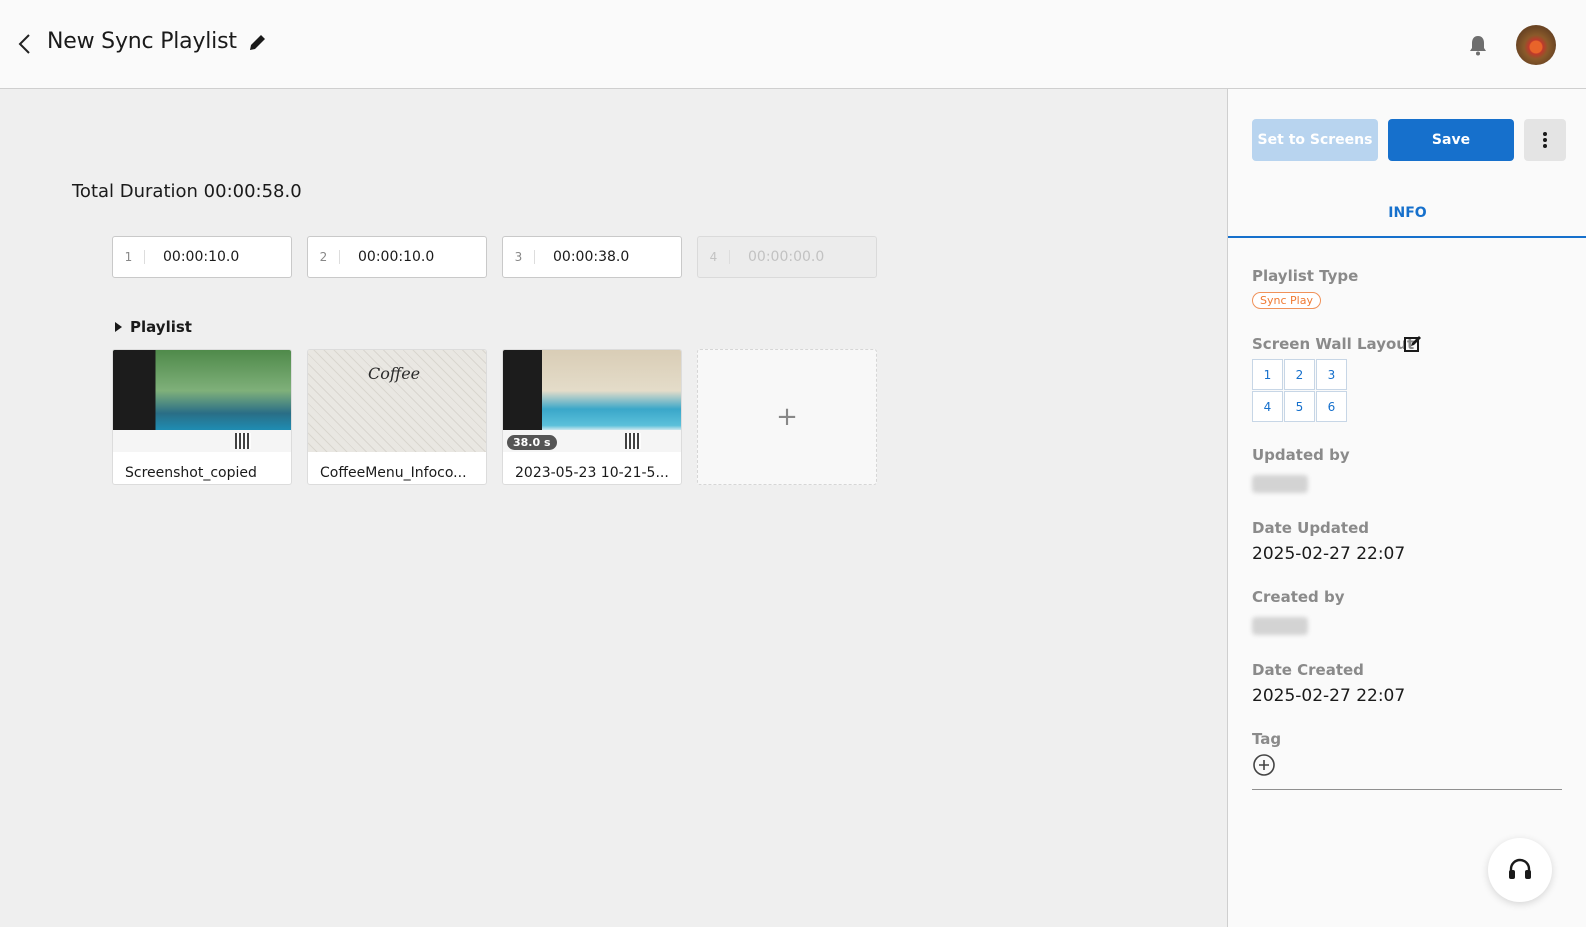 The width and height of the screenshot is (1586, 927). I want to click on more-button, so click(1545, 140).